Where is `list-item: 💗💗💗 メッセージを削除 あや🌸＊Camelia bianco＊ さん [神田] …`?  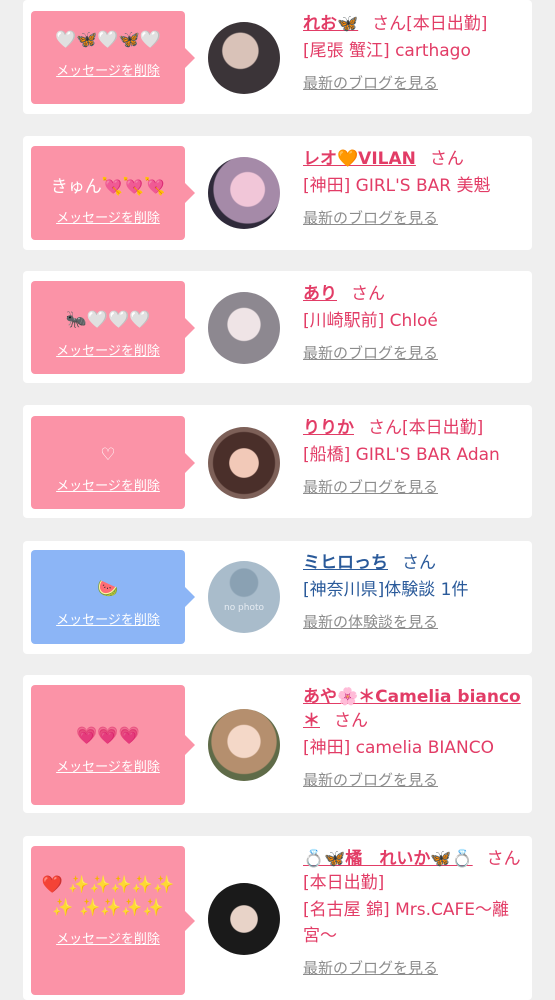
list-item: 💗💗💗 メッセージを削除 あや🌸＊Camelia bianco＊ さん [神田] … is located at coordinates (277, 744).